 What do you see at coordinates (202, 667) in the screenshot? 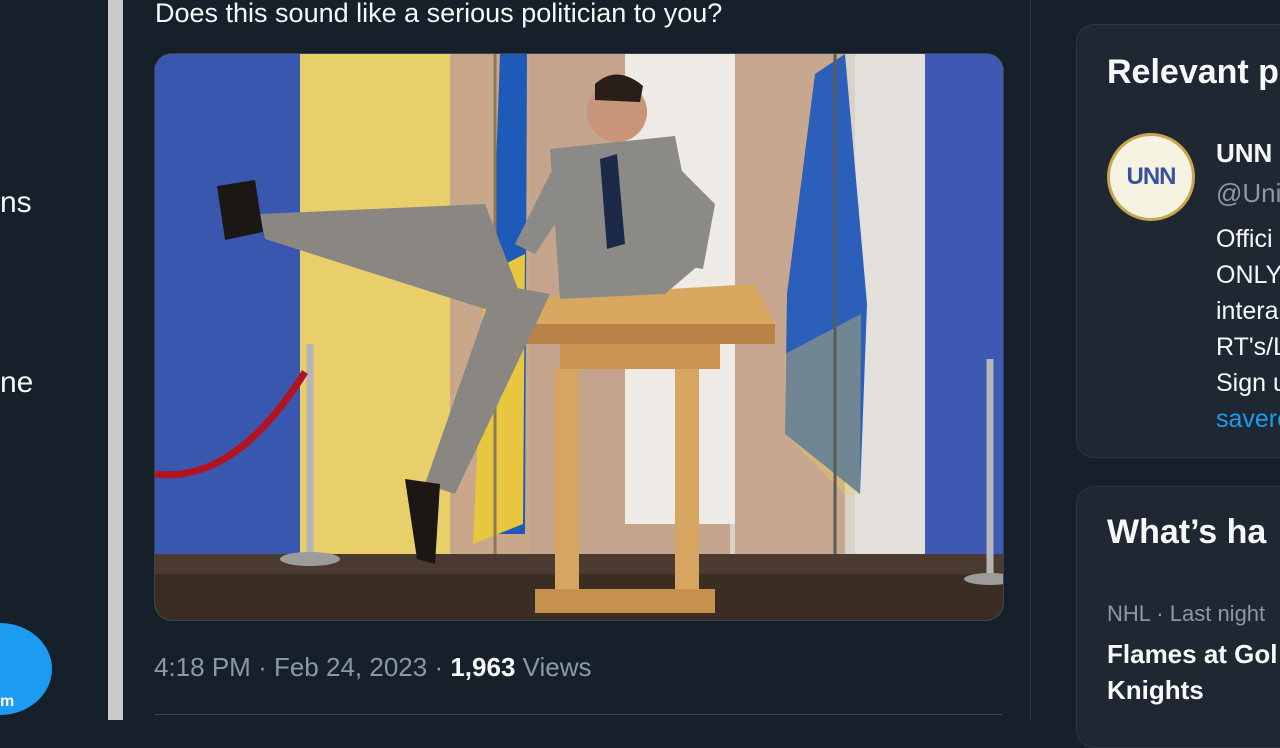
I see `tweet-time: 4:18 PM` at bounding box center [202, 667].